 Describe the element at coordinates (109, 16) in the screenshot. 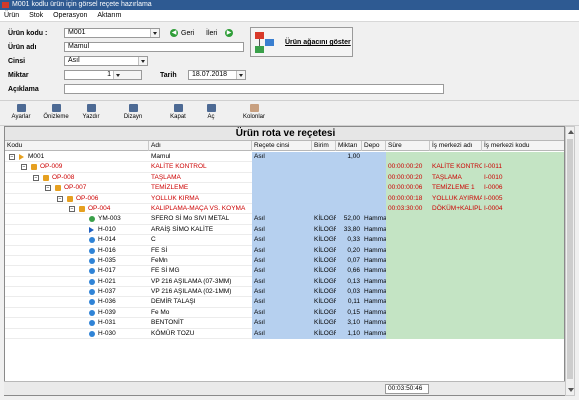

I see `menu-aktarim: Aktarım` at that location.